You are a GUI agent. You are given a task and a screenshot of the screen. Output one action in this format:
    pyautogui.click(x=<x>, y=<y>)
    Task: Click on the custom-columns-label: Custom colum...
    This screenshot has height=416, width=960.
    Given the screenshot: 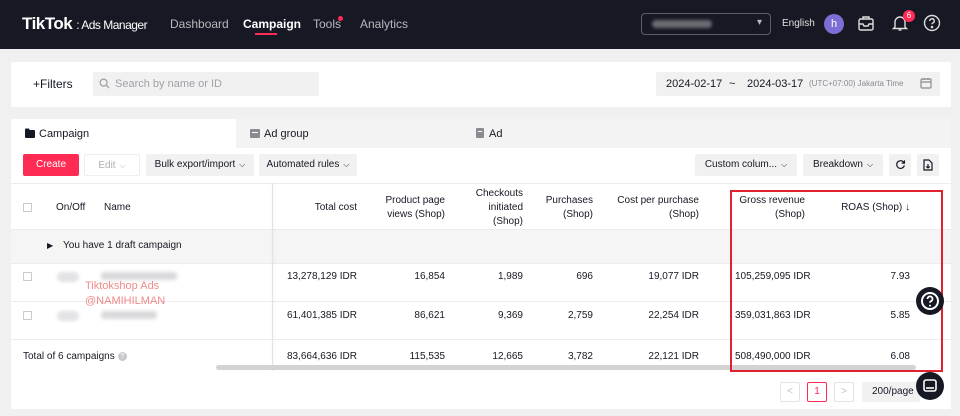 What is the action you would take?
    pyautogui.click(x=741, y=164)
    